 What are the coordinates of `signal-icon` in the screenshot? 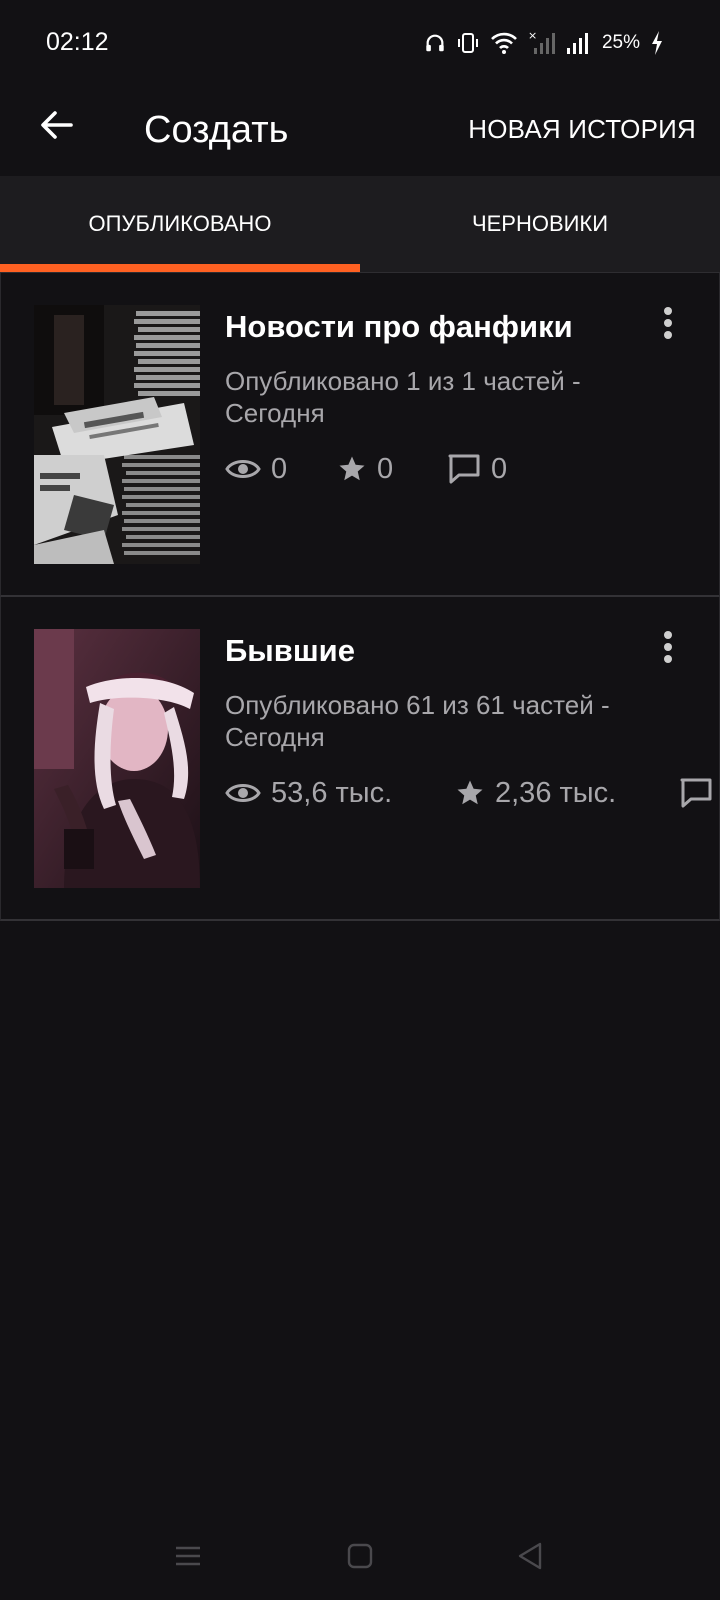 It's located at (579, 43).